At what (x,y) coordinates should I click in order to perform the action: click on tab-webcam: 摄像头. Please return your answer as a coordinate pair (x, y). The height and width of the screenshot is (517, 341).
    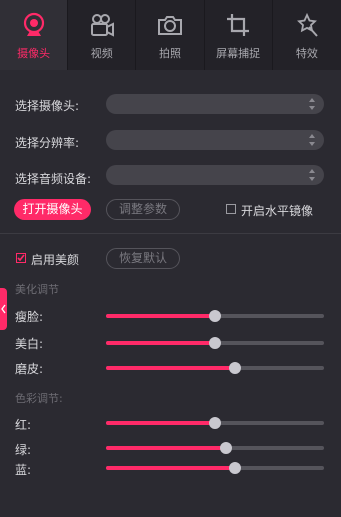
    Looking at the image, I should click on (34, 35).